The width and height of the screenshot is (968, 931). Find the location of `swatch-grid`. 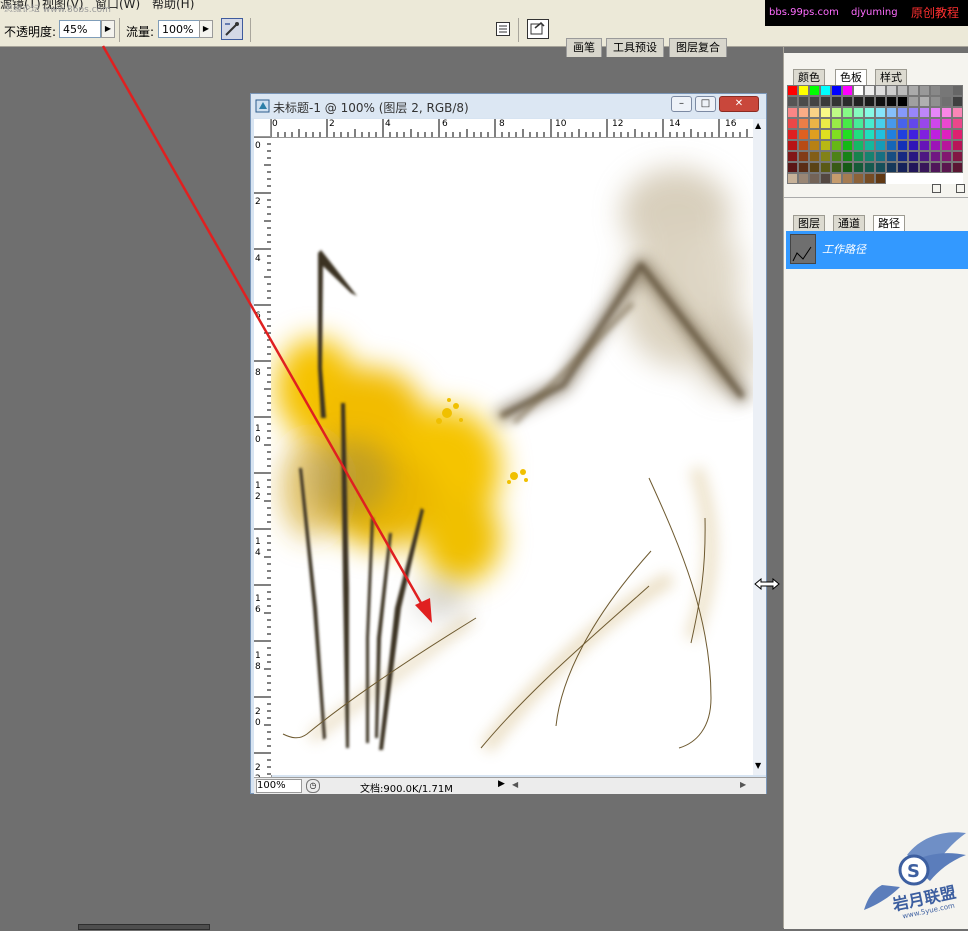

swatch-grid is located at coordinates (877, 134).